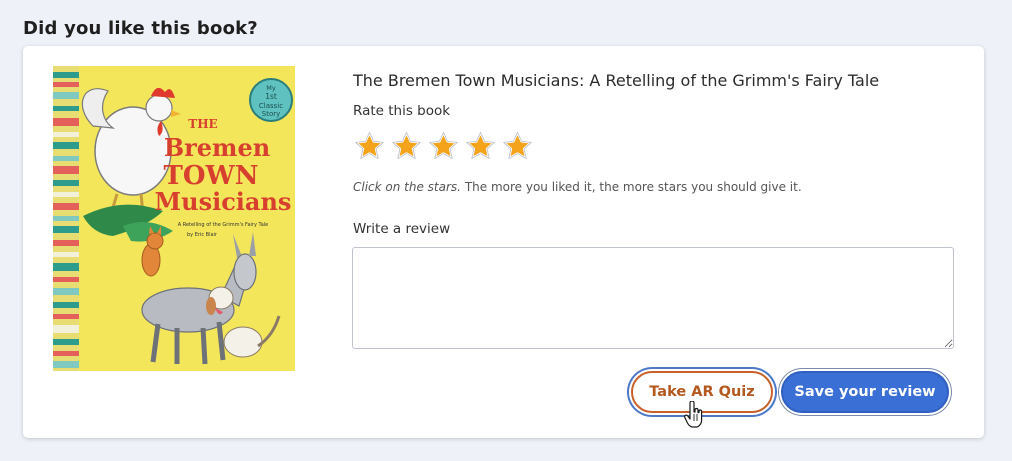  Describe the element at coordinates (406, 146) in the screenshot. I see `star-2-icon` at that location.